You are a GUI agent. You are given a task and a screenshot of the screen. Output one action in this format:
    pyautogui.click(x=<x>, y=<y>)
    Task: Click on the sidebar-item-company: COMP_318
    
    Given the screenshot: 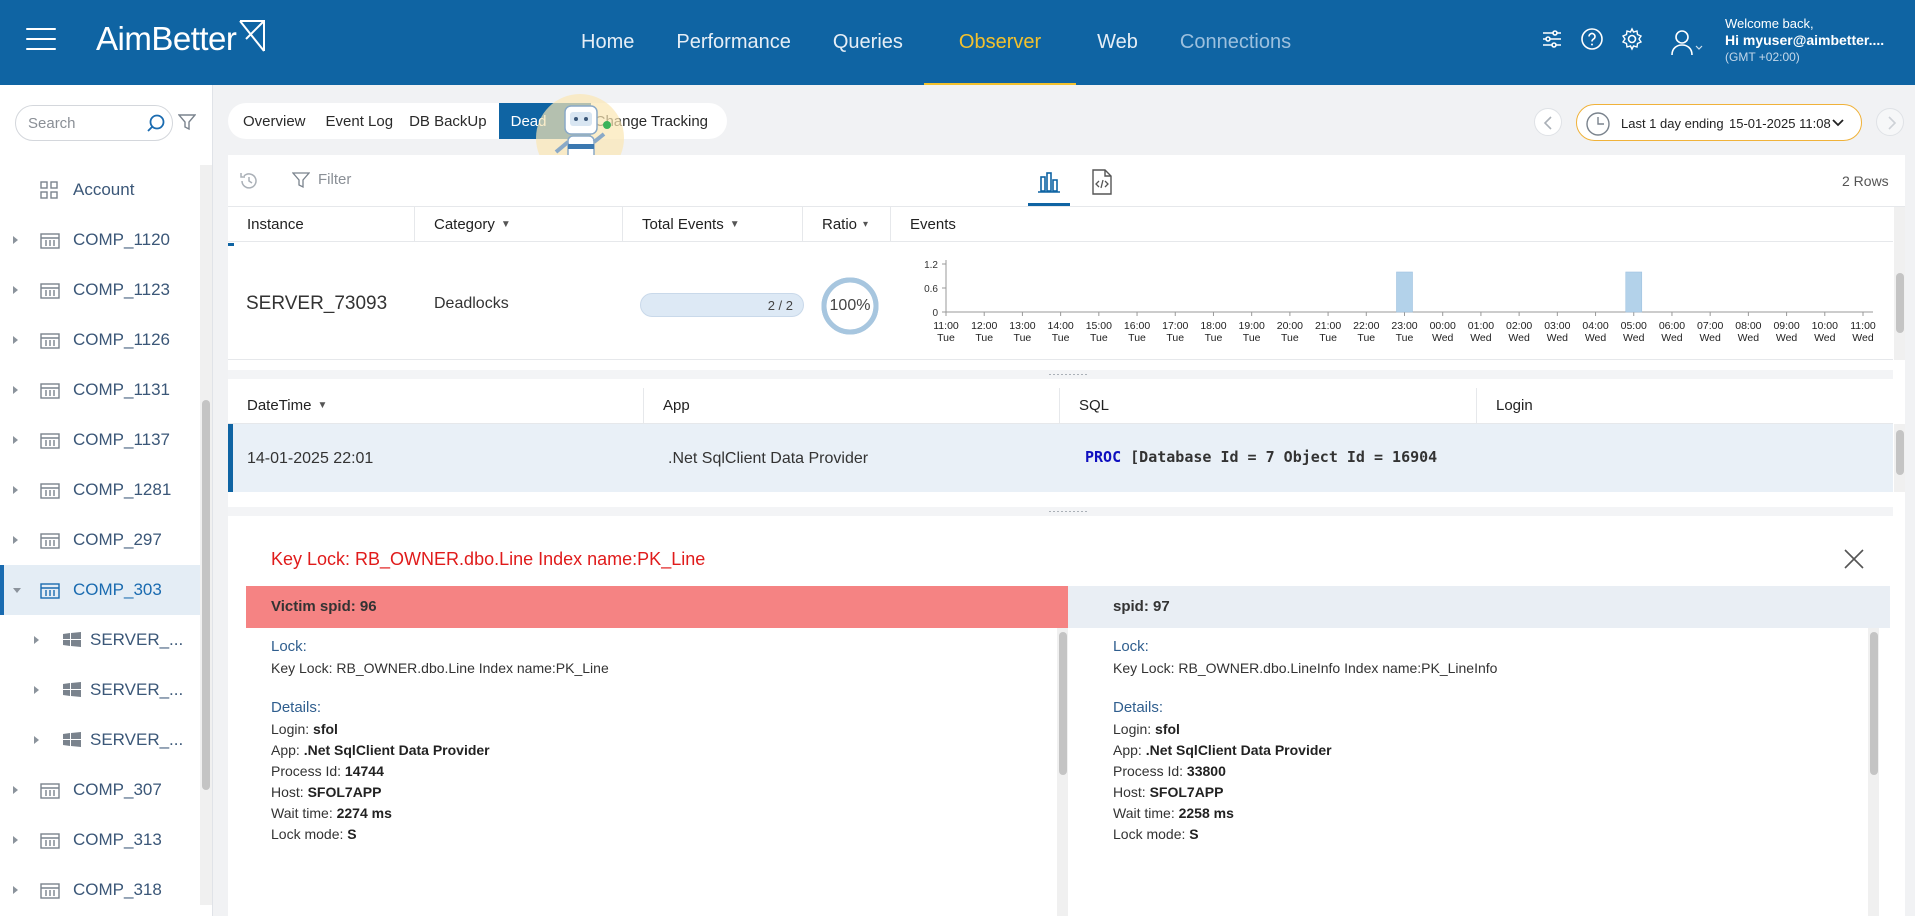 What is the action you would take?
    pyautogui.click(x=100, y=890)
    